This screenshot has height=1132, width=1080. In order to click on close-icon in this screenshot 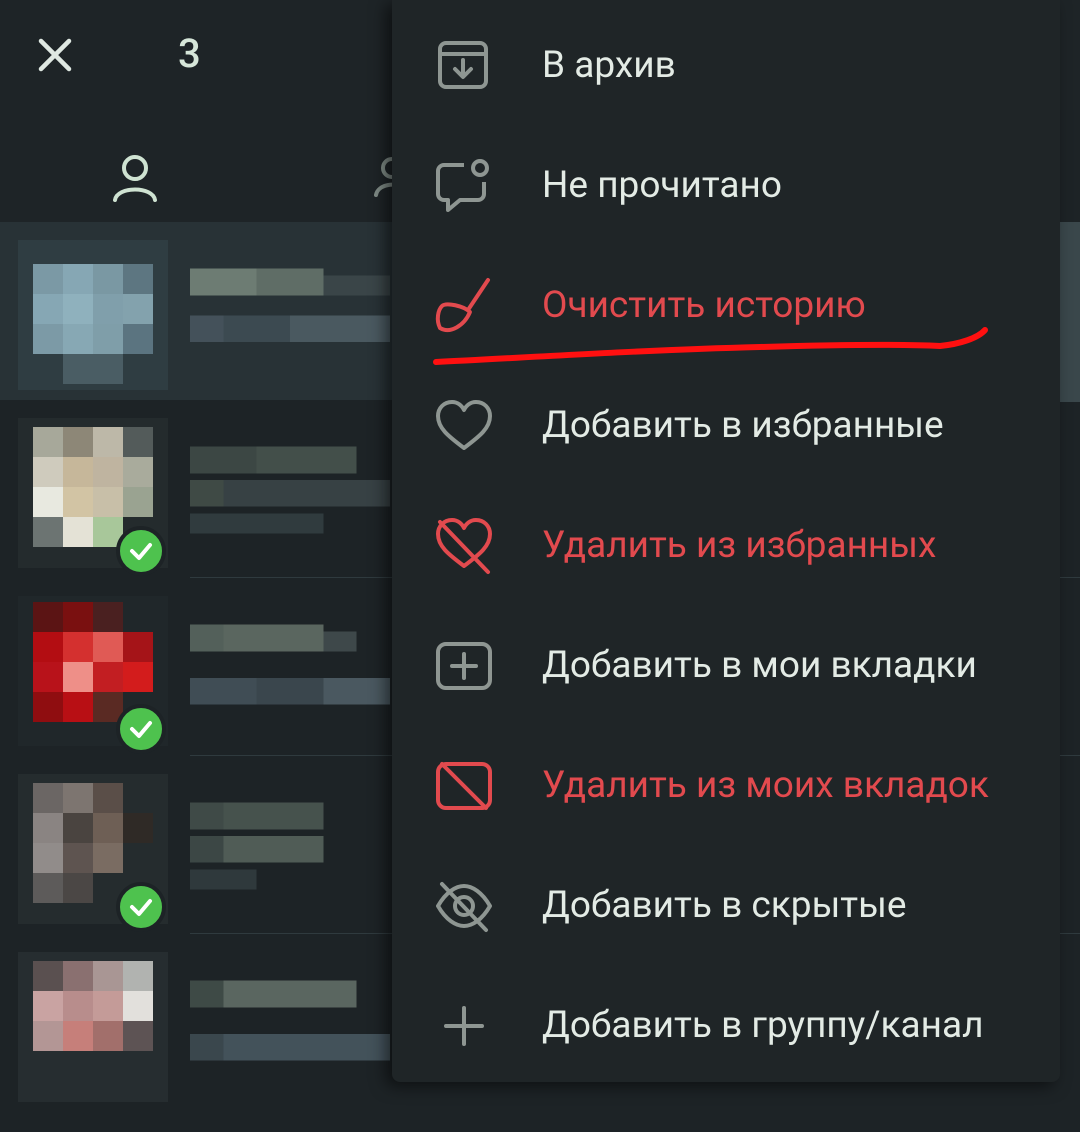, I will do `click(55, 55)`.